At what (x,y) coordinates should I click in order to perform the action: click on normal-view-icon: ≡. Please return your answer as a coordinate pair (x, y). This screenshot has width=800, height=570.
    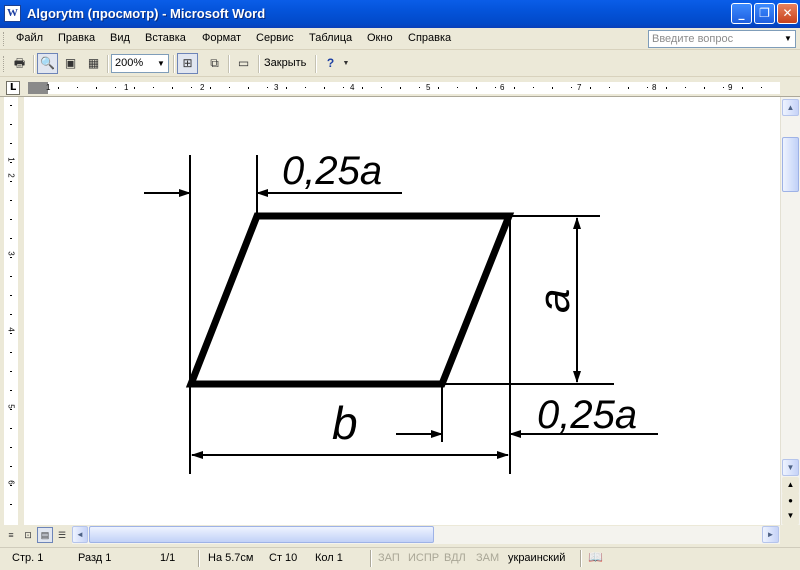
    Looking at the image, I should click on (11, 535).